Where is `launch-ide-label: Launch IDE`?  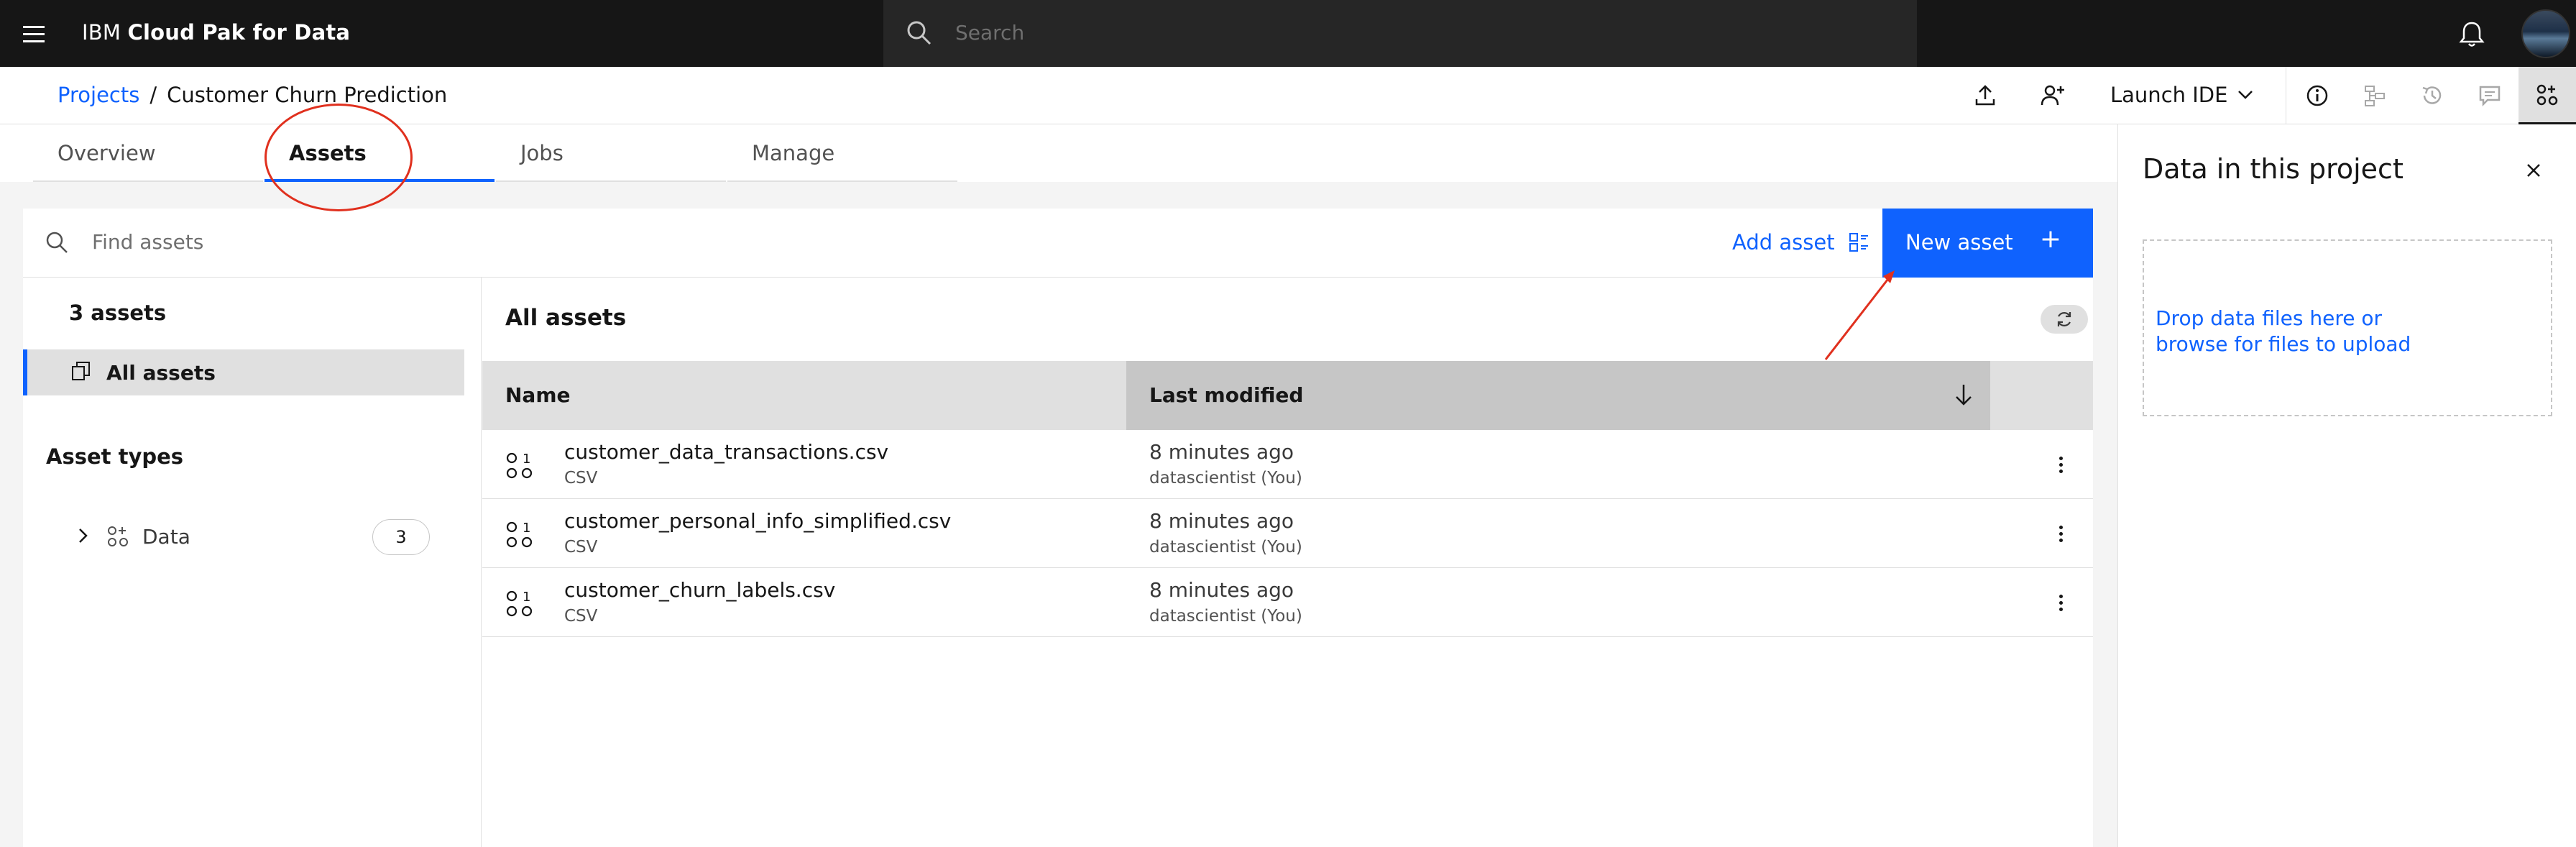
launch-ide-label: Launch IDE is located at coordinates (2169, 95).